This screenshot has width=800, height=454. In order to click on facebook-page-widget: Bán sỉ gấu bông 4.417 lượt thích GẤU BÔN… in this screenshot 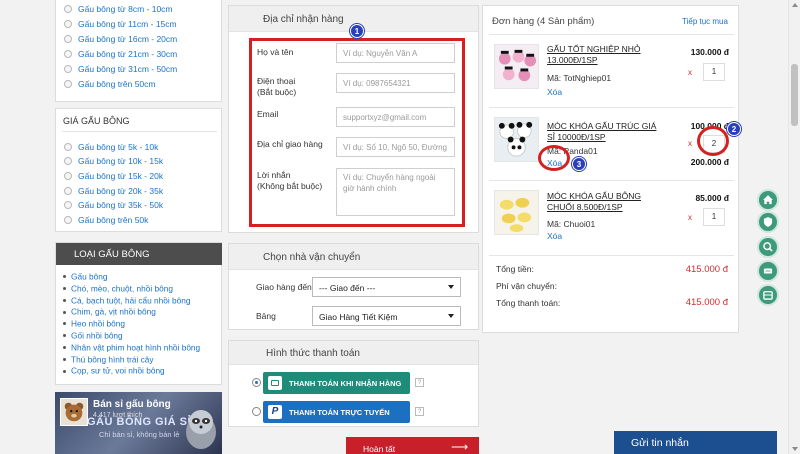, I will do `click(138, 423)`.